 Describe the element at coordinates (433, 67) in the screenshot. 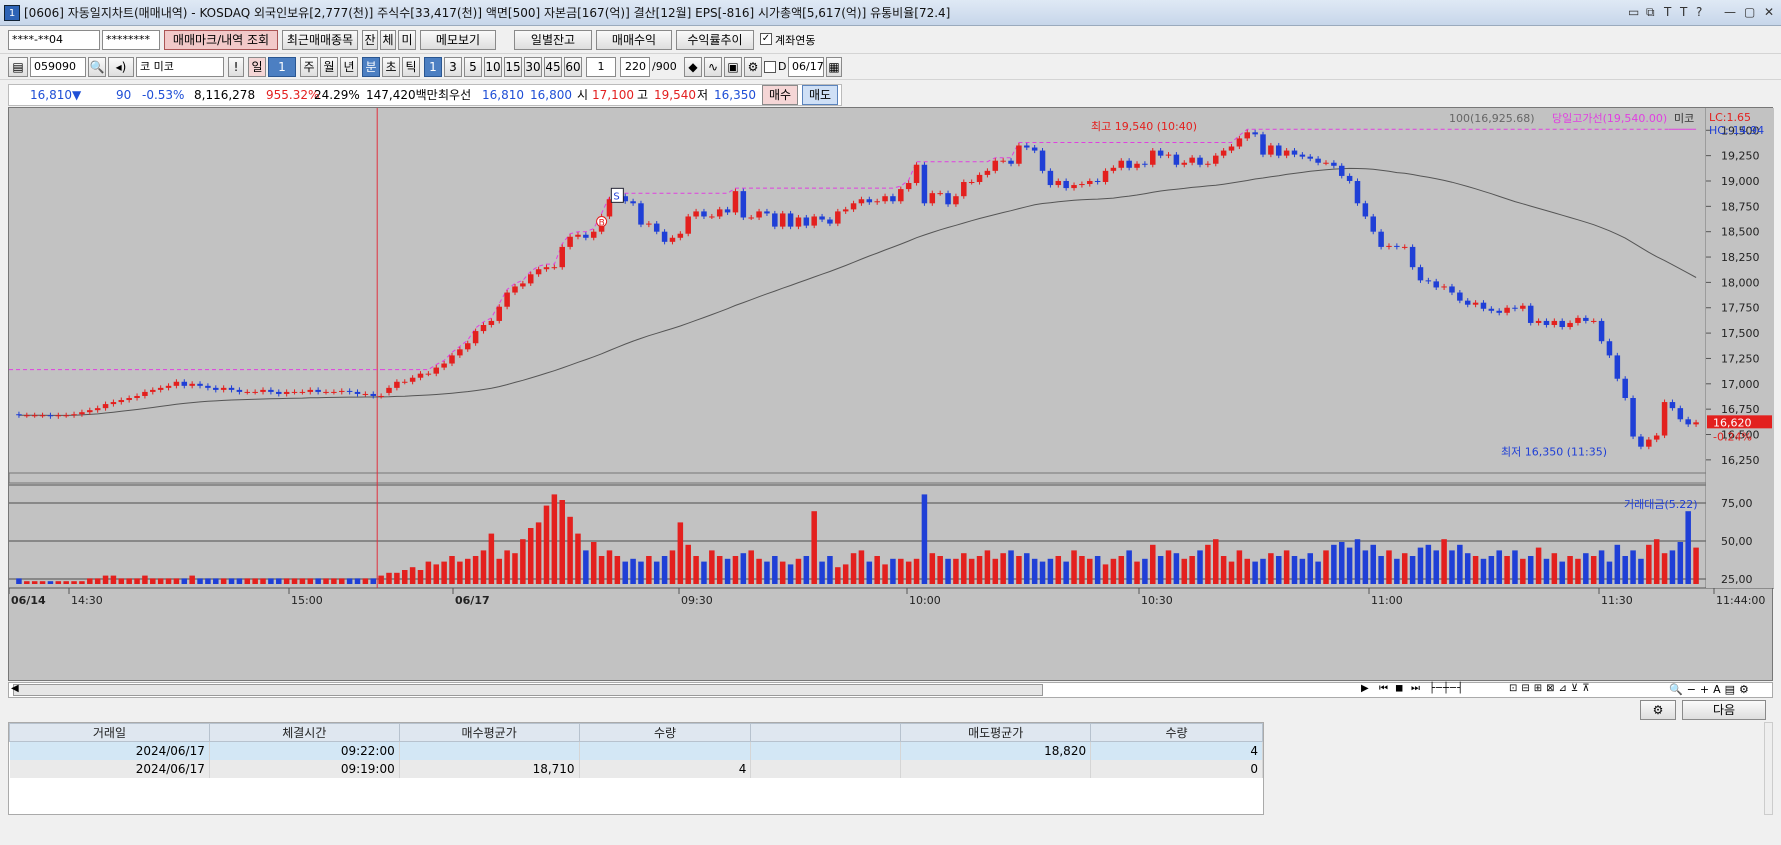

I see `minute-1: 1` at that location.